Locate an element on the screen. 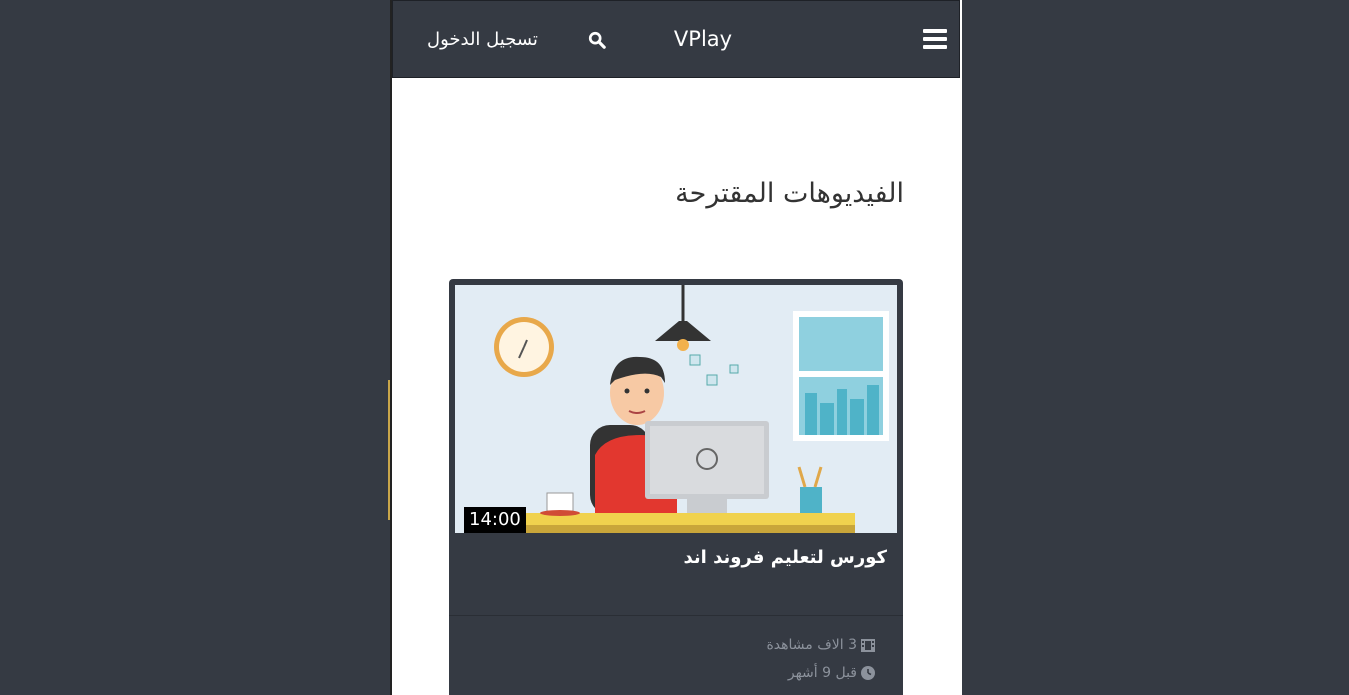  clock-icon is located at coordinates (868, 673).